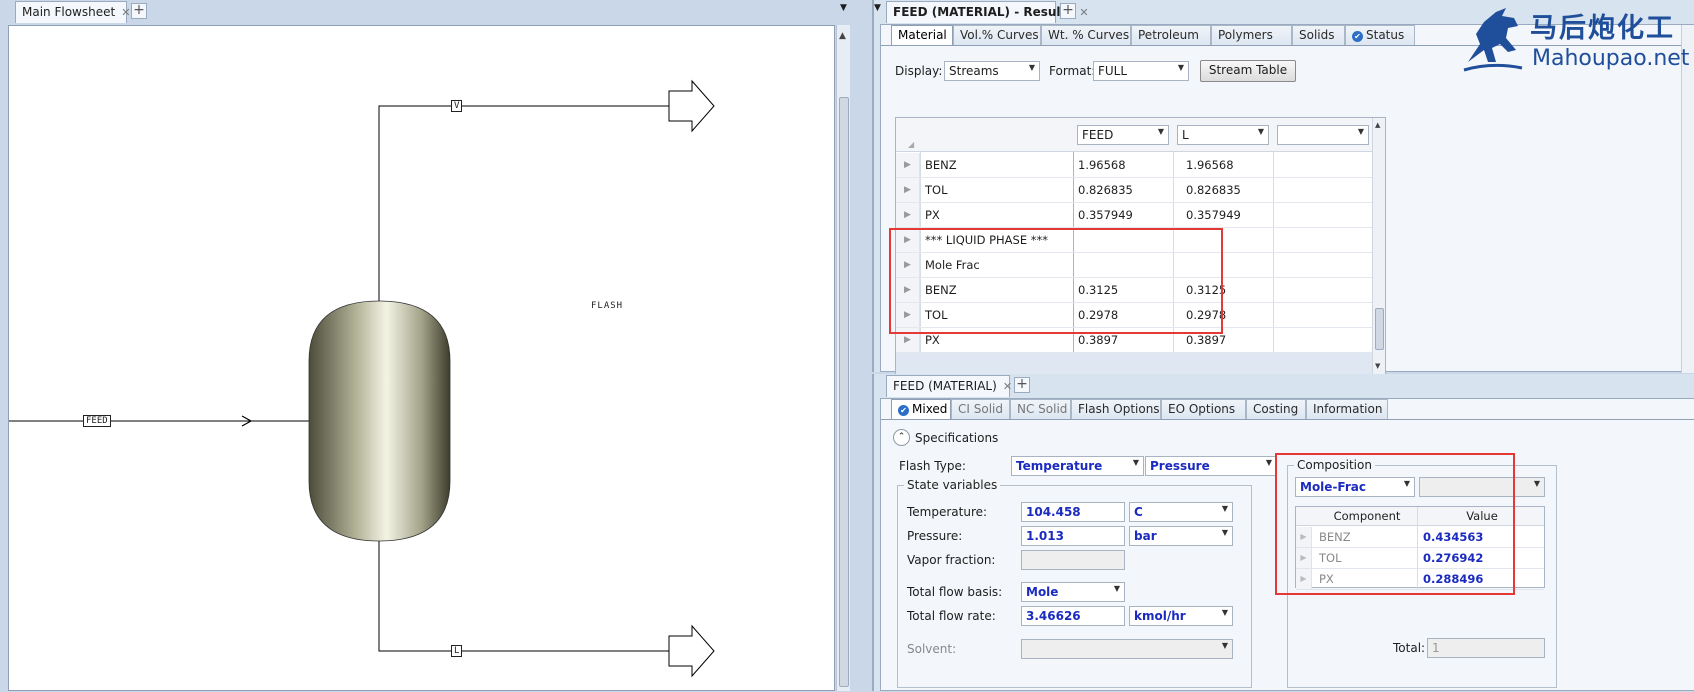 The image size is (1694, 692). What do you see at coordinates (97, 421) in the screenshot?
I see `stream-label-feed: FEED` at bounding box center [97, 421].